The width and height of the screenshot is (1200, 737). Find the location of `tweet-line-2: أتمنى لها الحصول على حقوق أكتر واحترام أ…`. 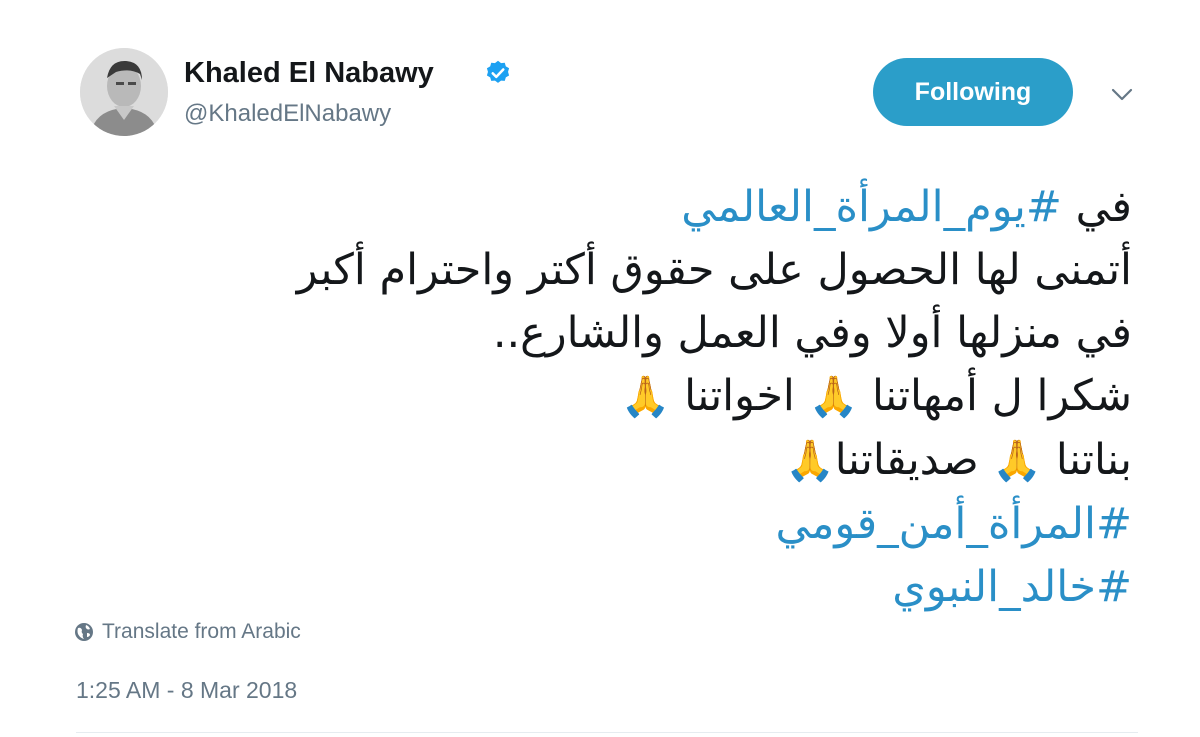

tweet-line-2: أتمنى لها الحصول على حقوق أكتر واحترام أ… is located at coordinates (714, 270).